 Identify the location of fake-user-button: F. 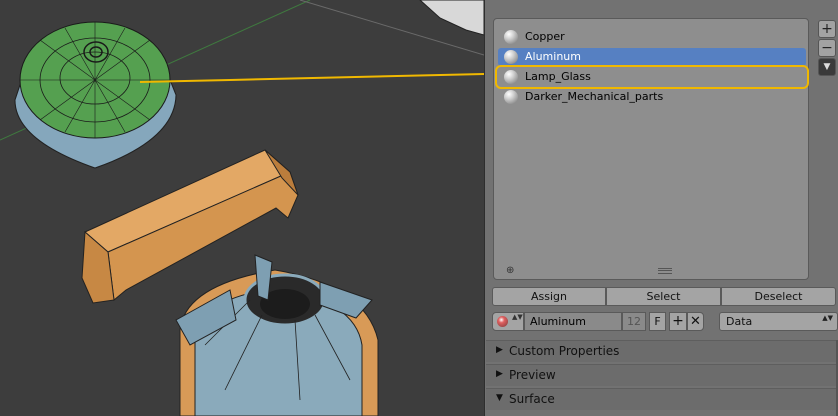
(657, 321).